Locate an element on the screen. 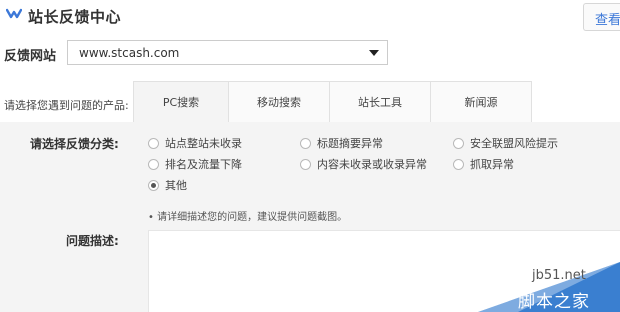 The width and height of the screenshot is (620, 312). page-title: 站长反馈中心 is located at coordinates (75, 17).